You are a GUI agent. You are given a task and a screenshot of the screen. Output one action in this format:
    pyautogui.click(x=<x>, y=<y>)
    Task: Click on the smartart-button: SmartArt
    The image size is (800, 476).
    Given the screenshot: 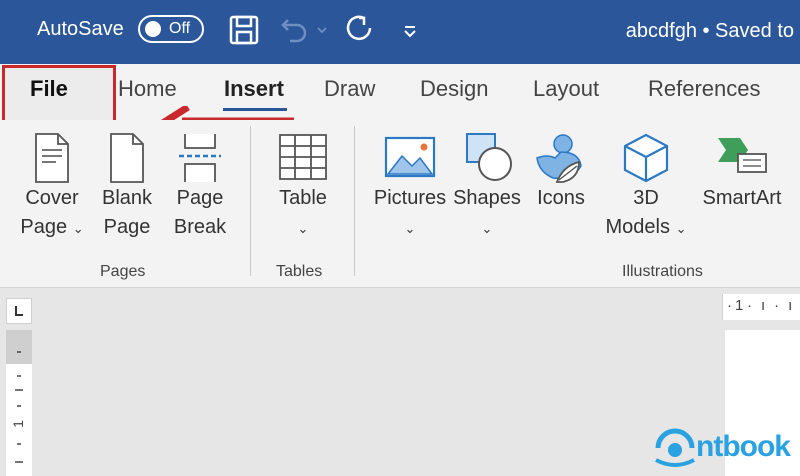 What is the action you would take?
    pyautogui.click(x=742, y=172)
    